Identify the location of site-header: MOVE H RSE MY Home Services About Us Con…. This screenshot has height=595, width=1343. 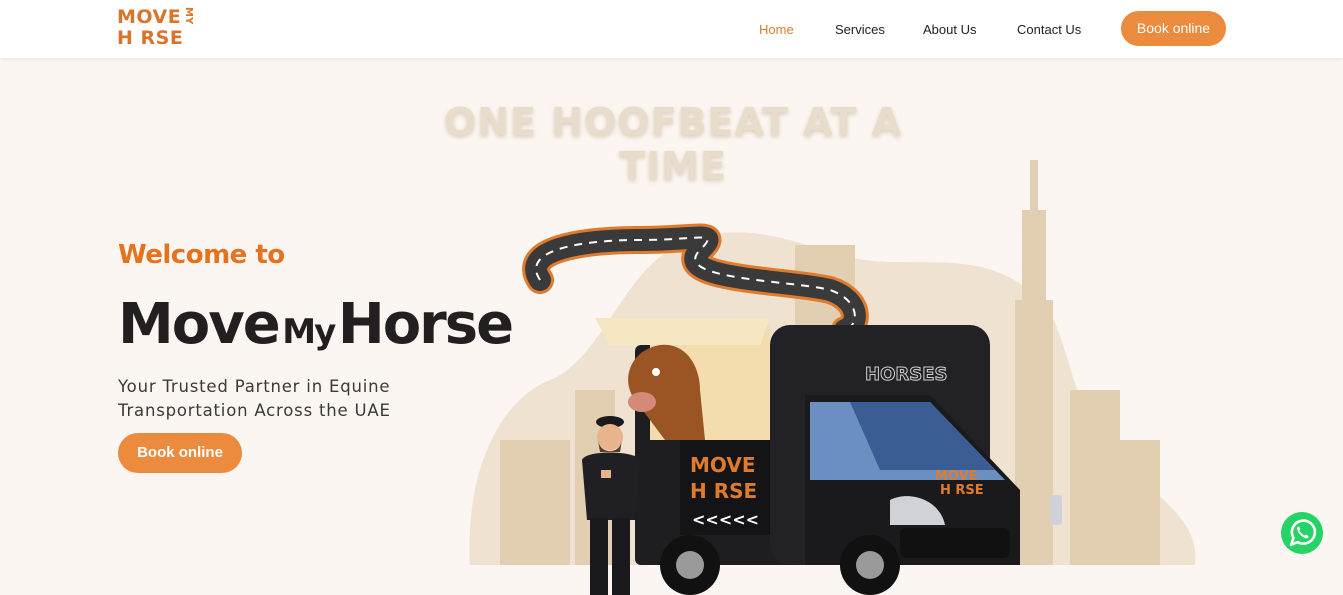
(671, 29).